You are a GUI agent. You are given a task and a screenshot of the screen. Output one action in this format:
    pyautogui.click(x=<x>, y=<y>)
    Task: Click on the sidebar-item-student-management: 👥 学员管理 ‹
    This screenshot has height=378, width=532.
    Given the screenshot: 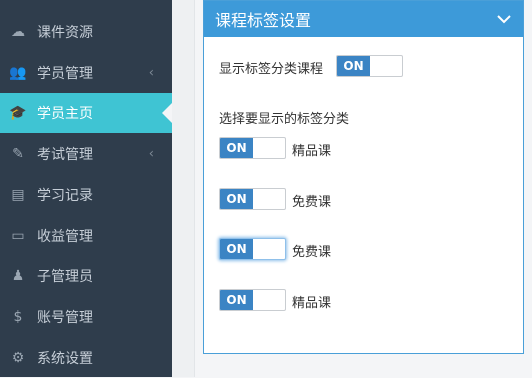 What is the action you would take?
    pyautogui.click(x=86, y=73)
    